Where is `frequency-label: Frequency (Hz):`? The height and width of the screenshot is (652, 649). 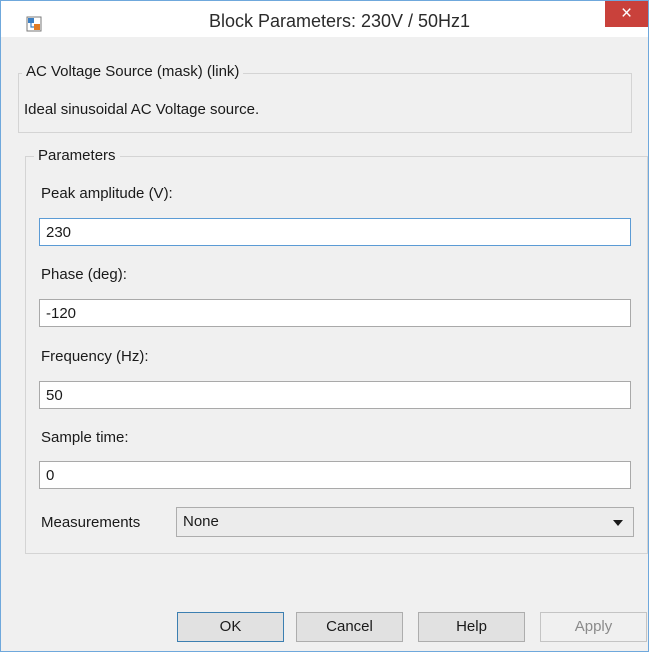
frequency-label: Frequency (Hz): is located at coordinates (95, 356).